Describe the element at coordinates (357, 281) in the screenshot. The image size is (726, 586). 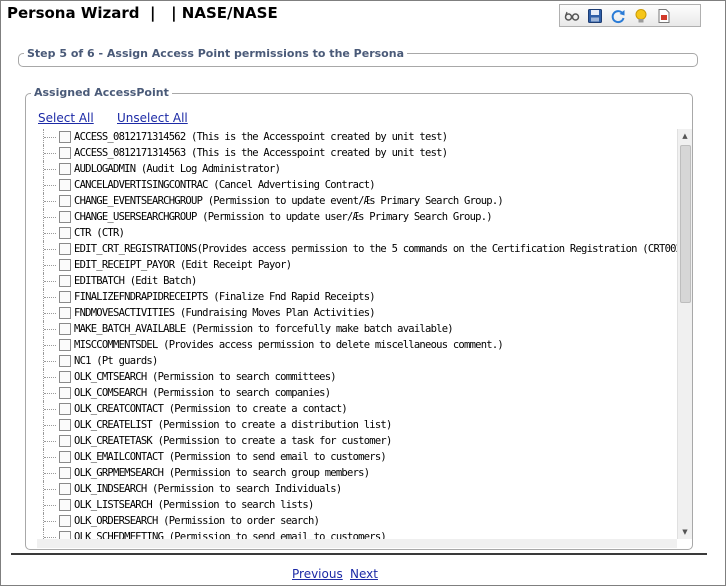
I see `accesspoint-row: EDITBATCH (Edit Batch)` at that location.